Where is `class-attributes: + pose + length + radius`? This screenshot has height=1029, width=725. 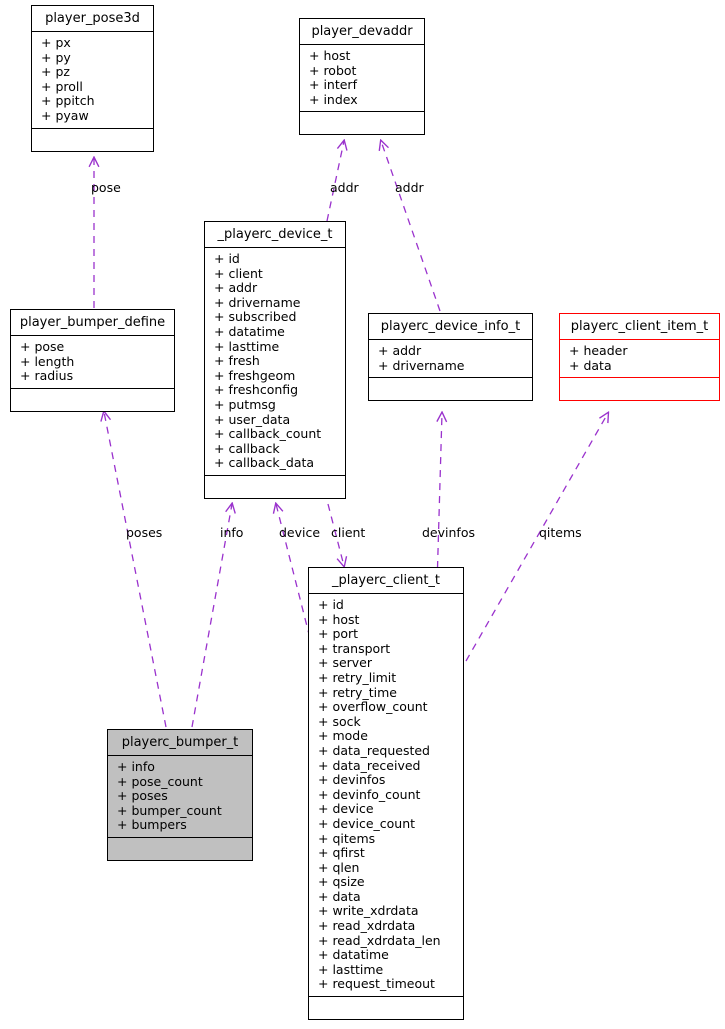 class-attributes: + pose + length + radius is located at coordinates (92, 362).